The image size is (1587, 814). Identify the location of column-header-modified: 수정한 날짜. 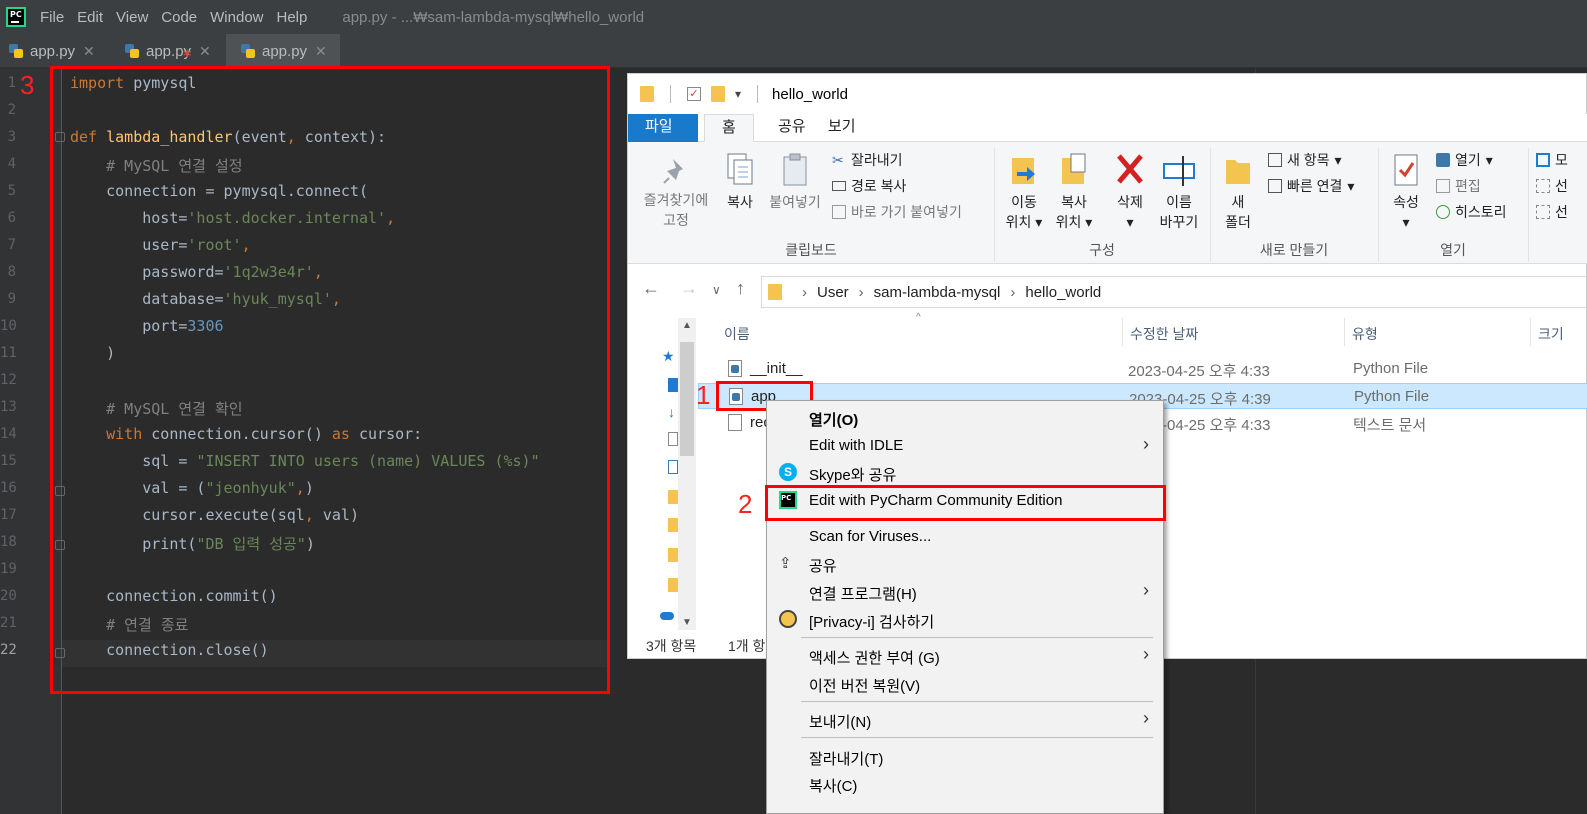
(1164, 334).